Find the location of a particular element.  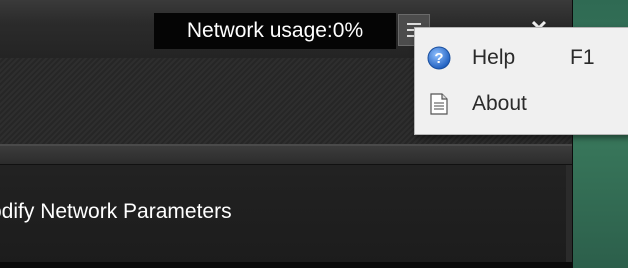

main-menu-dropdown: ? Help F1 About is located at coordinates (521, 81).